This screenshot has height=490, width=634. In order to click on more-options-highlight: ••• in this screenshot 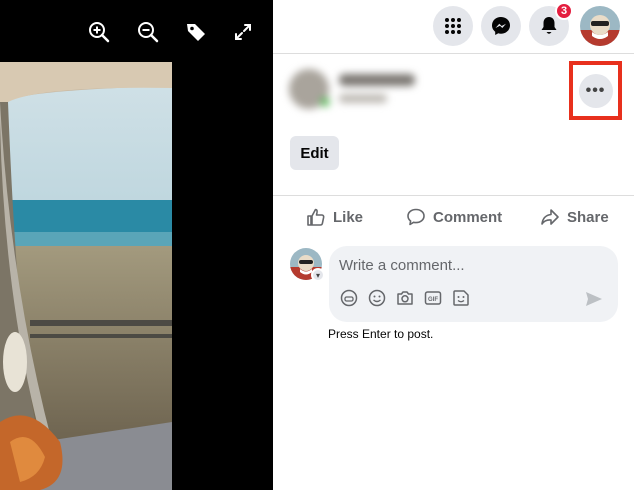, I will do `click(595, 90)`.